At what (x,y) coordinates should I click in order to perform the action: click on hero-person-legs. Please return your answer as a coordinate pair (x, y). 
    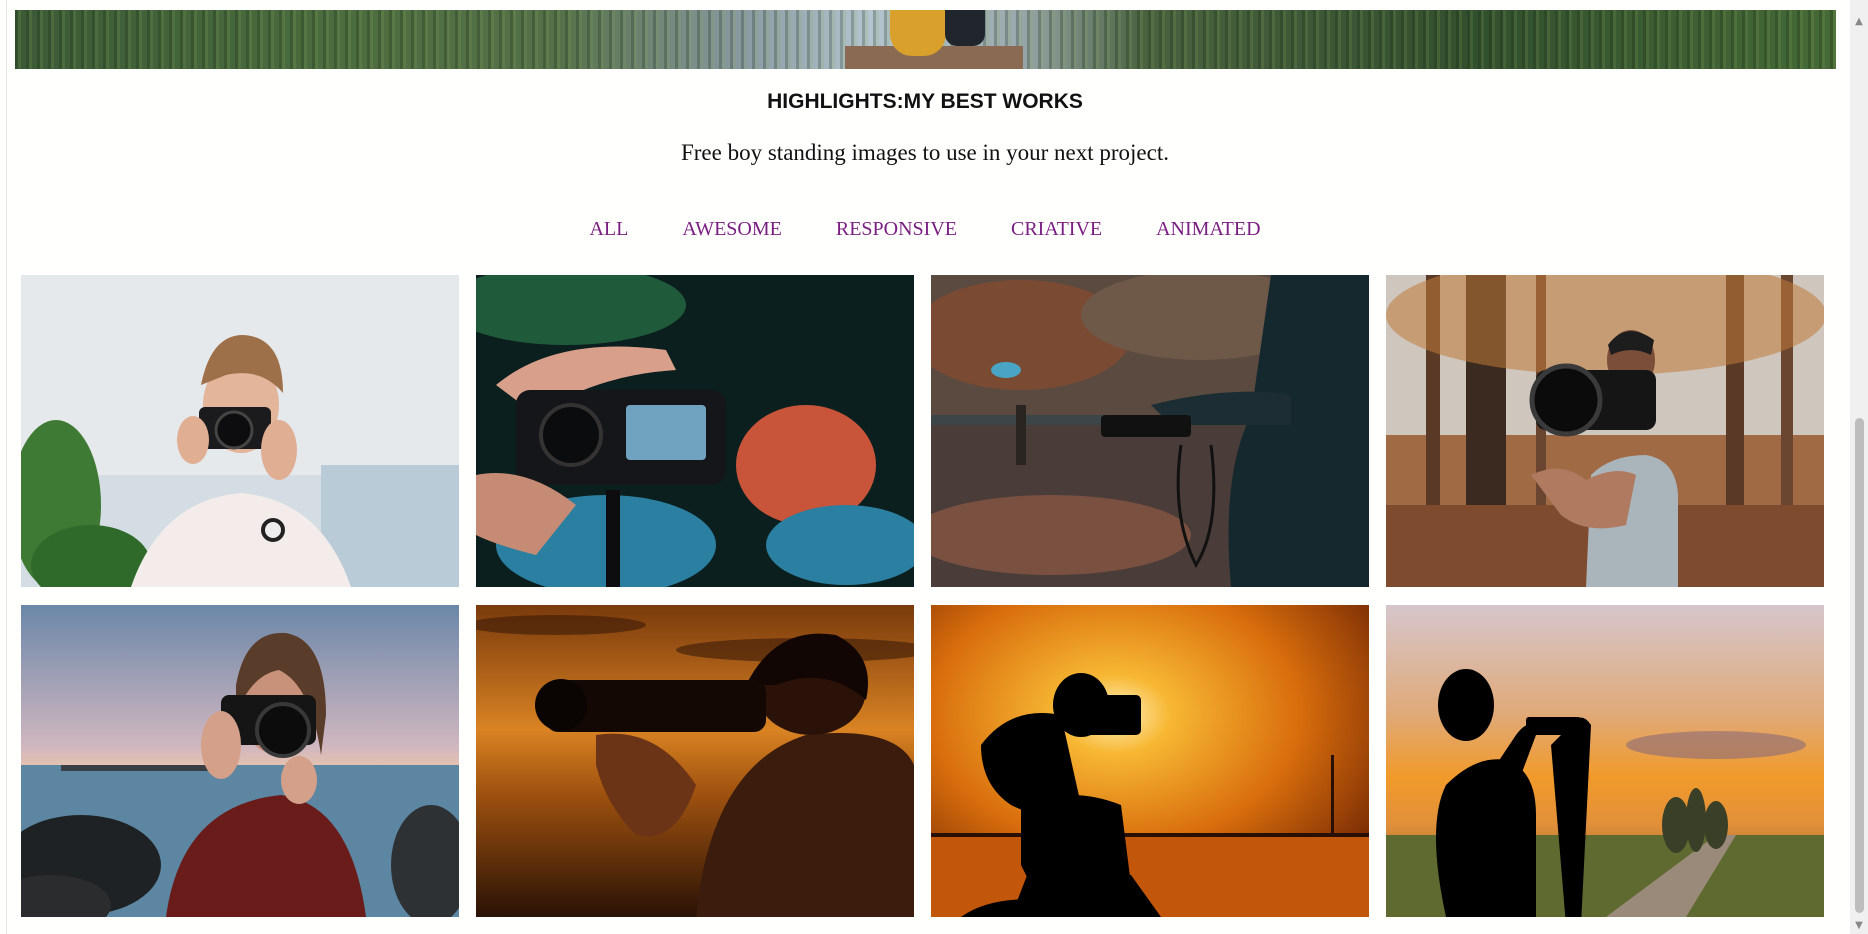
    Looking at the image, I should click on (965, 28).